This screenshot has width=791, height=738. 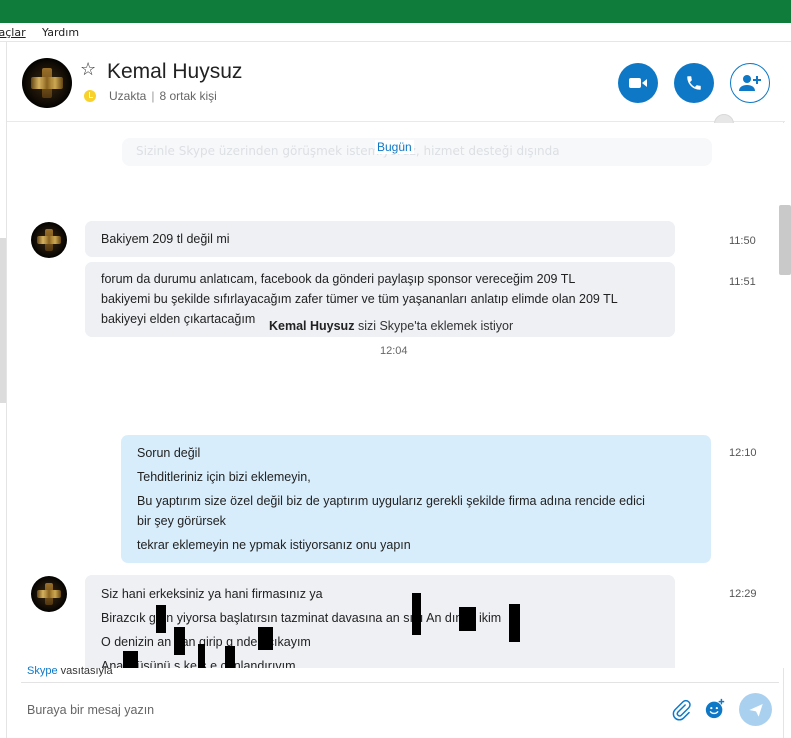 What do you see at coordinates (743, 453) in the screenshot?
I see `message-time: 12:10` at bounding box center [743, 453].